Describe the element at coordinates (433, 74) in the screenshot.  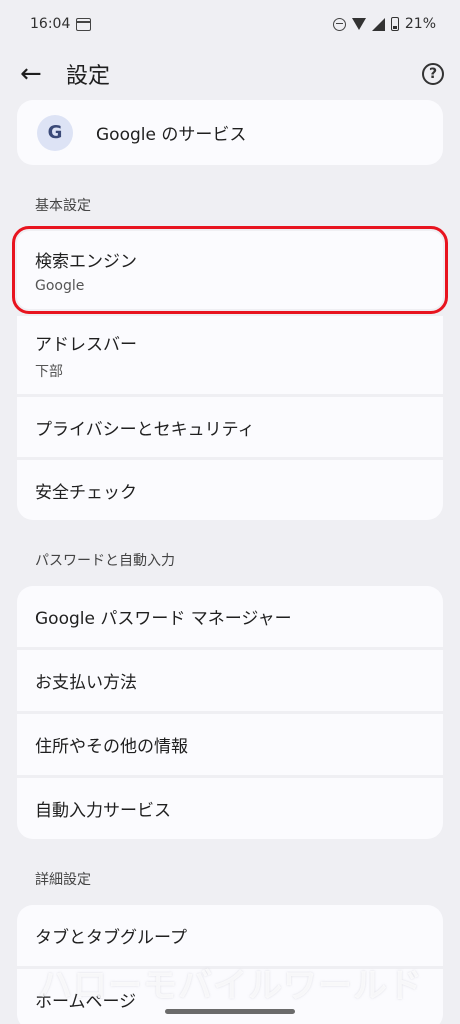
I see `help-icon: ?` at that location.